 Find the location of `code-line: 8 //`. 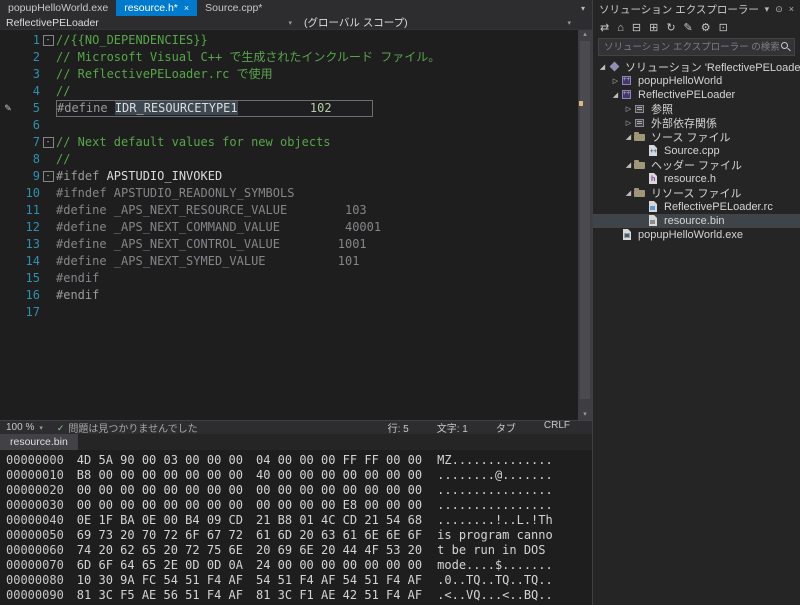

code-line: 8 // is located at coordinates (289, 159).